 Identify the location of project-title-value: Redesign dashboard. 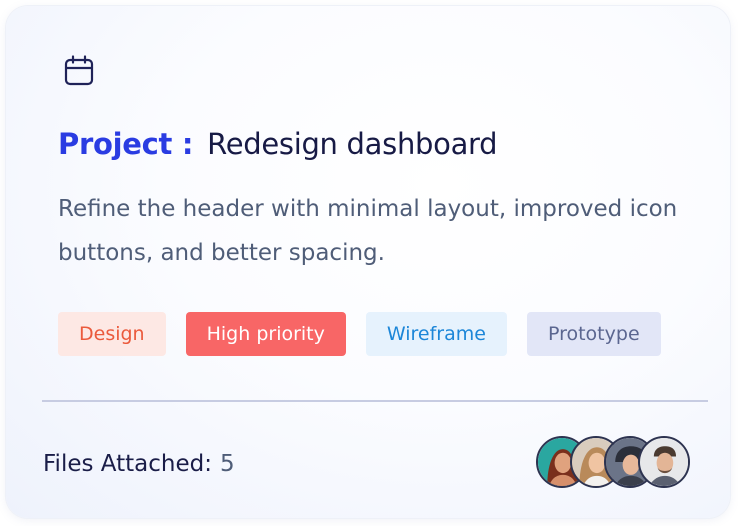
(352, 144).